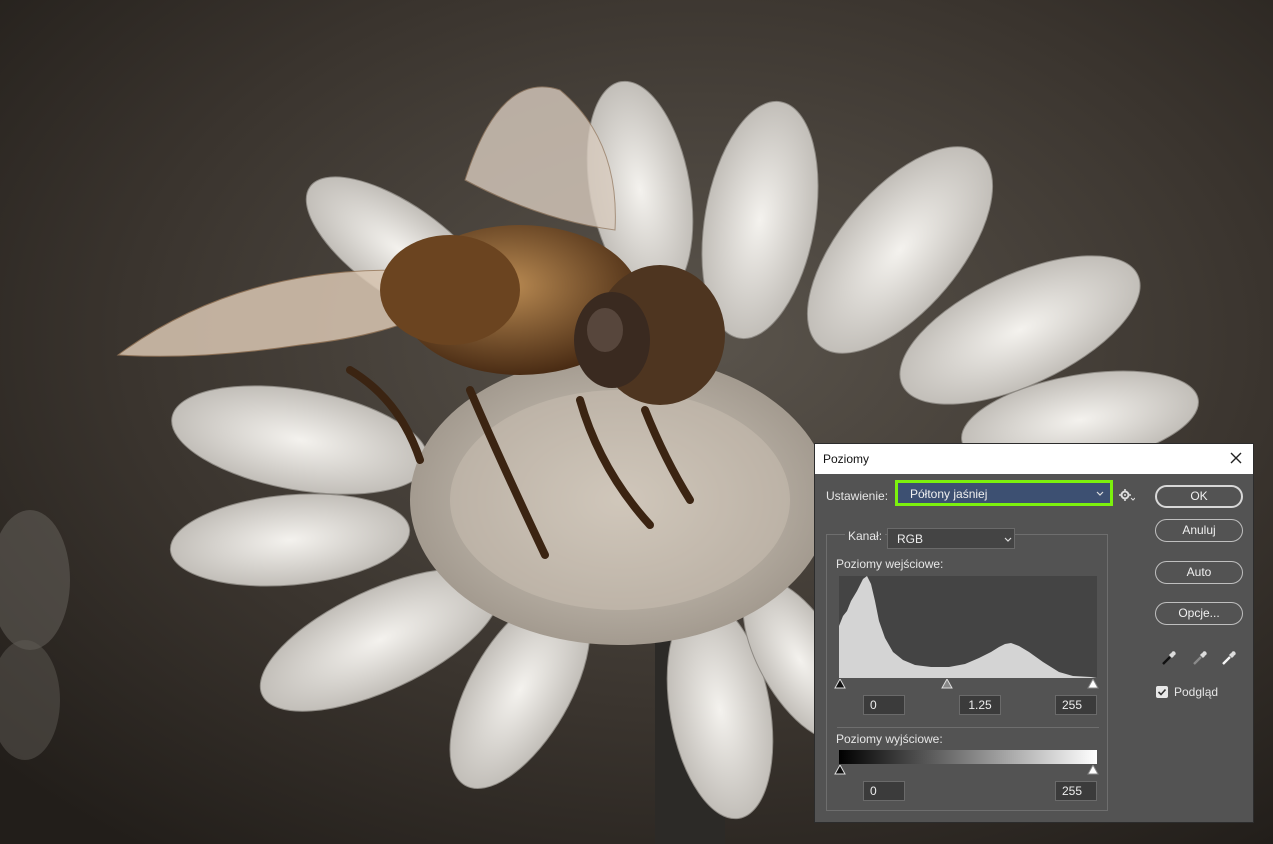 Image resolution: width=1273 pixels, height=844 pixels. What do you see at coordinates (840, 770) in the screenshot?
I see `output-black-slider` at bounding box center [840, 770].